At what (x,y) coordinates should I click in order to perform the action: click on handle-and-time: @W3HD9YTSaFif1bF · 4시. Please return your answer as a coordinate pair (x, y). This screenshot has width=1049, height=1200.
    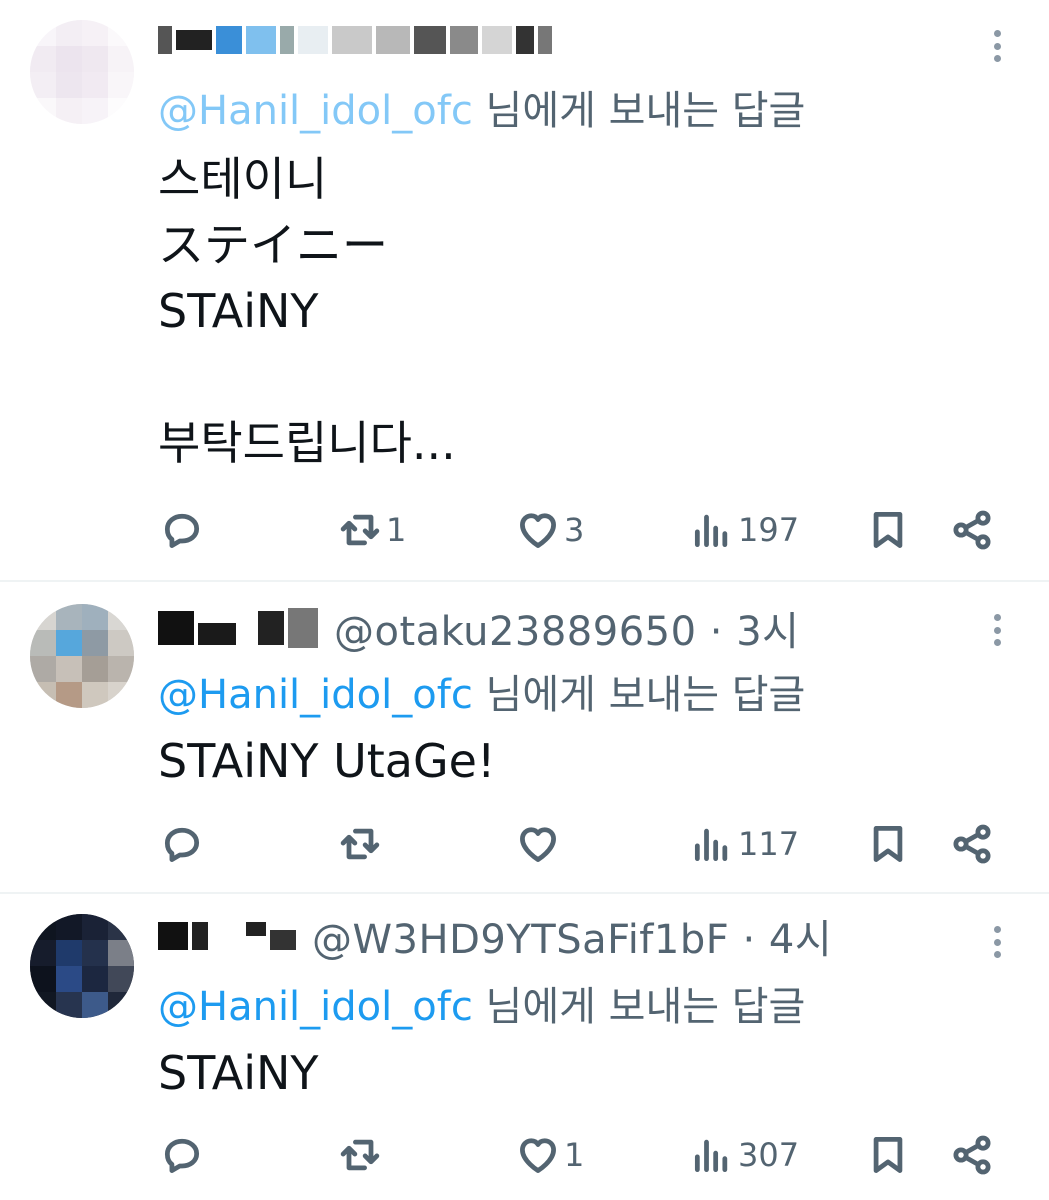
    Looking at the image, I should click on (572, 936).